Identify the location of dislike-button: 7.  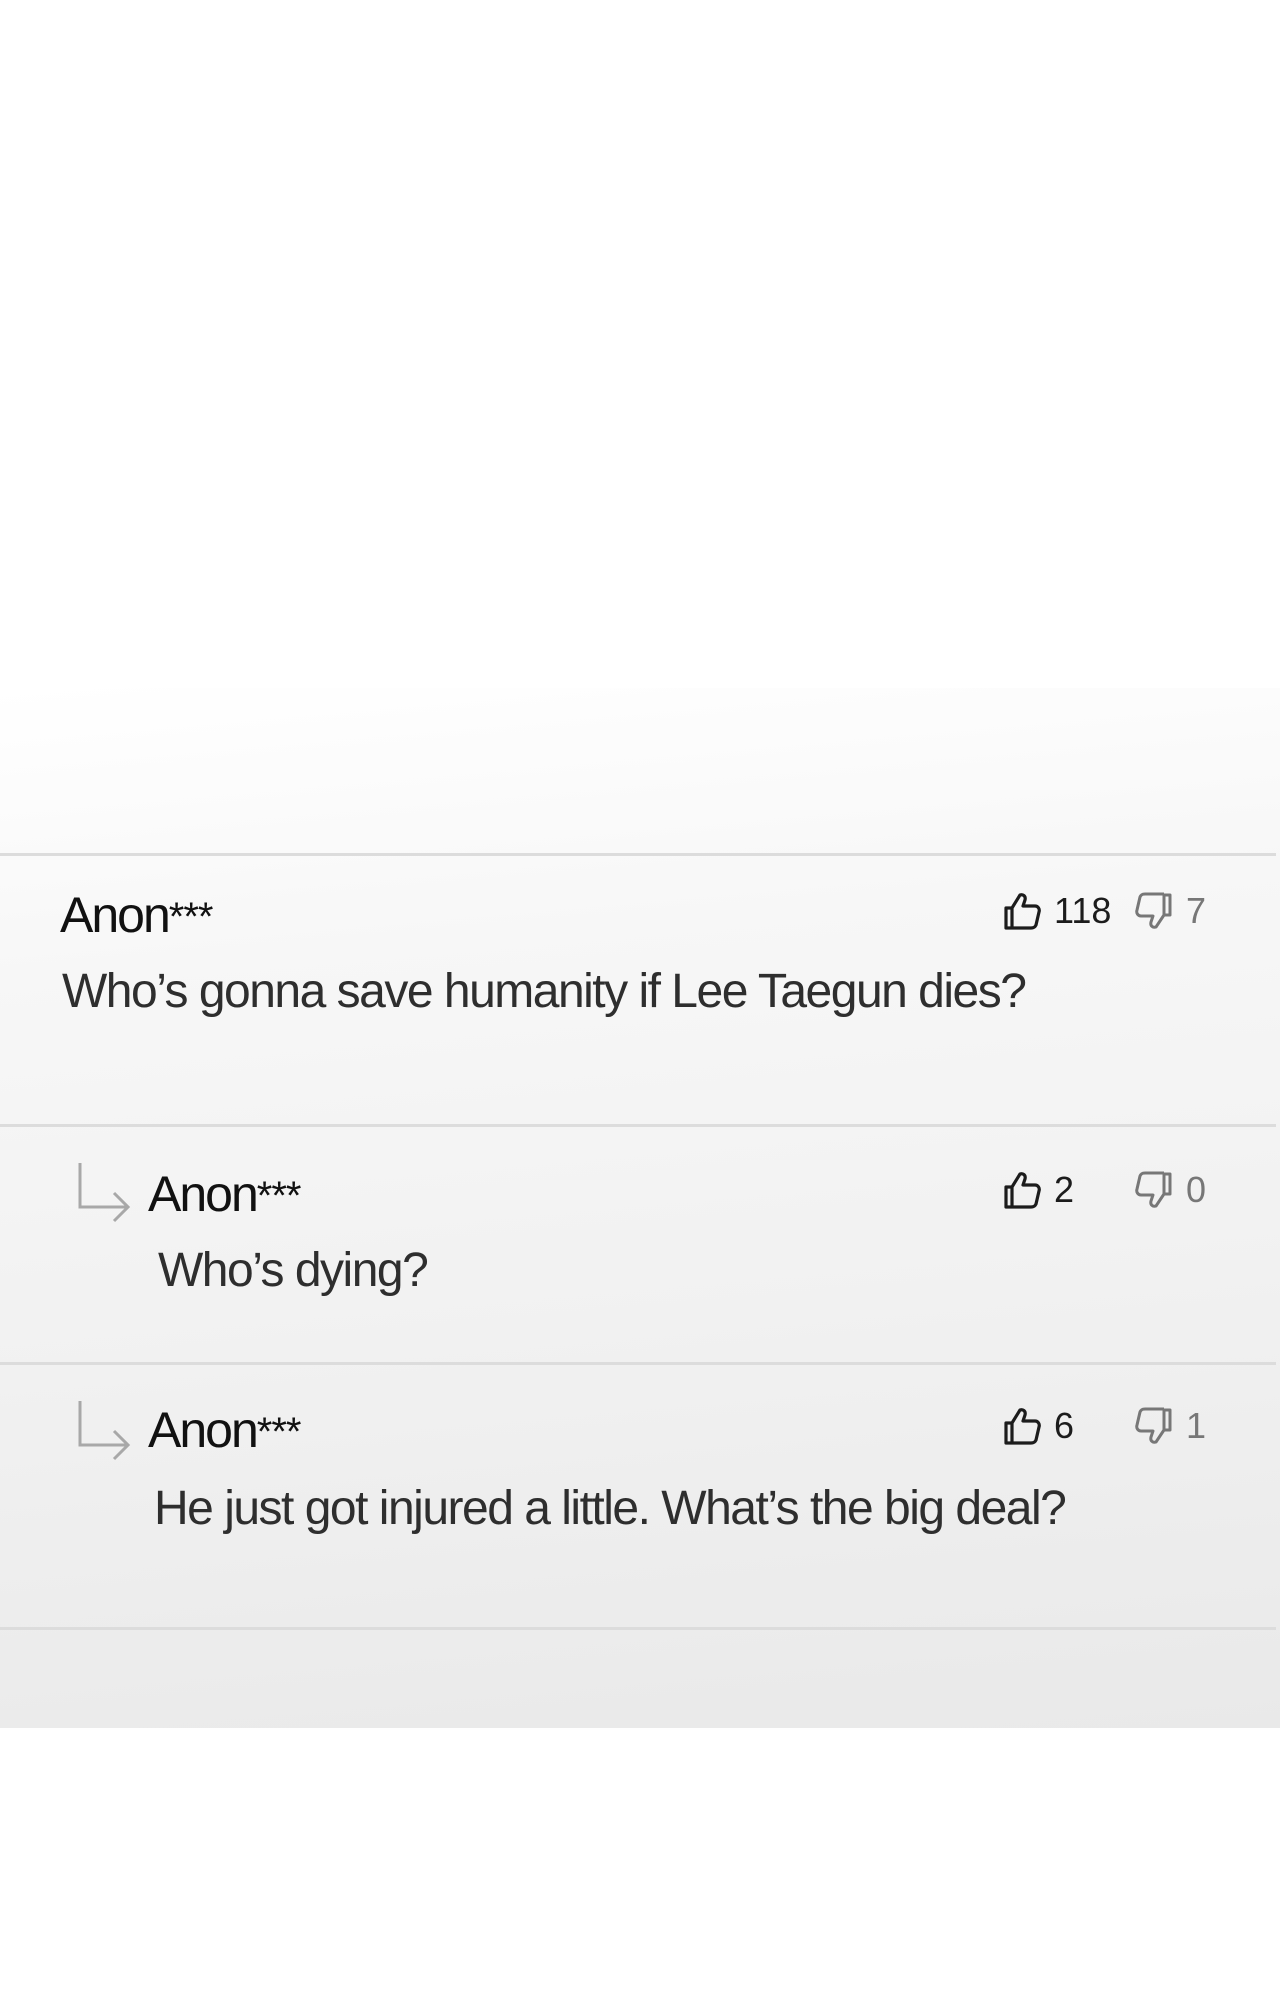
(1170, 911).